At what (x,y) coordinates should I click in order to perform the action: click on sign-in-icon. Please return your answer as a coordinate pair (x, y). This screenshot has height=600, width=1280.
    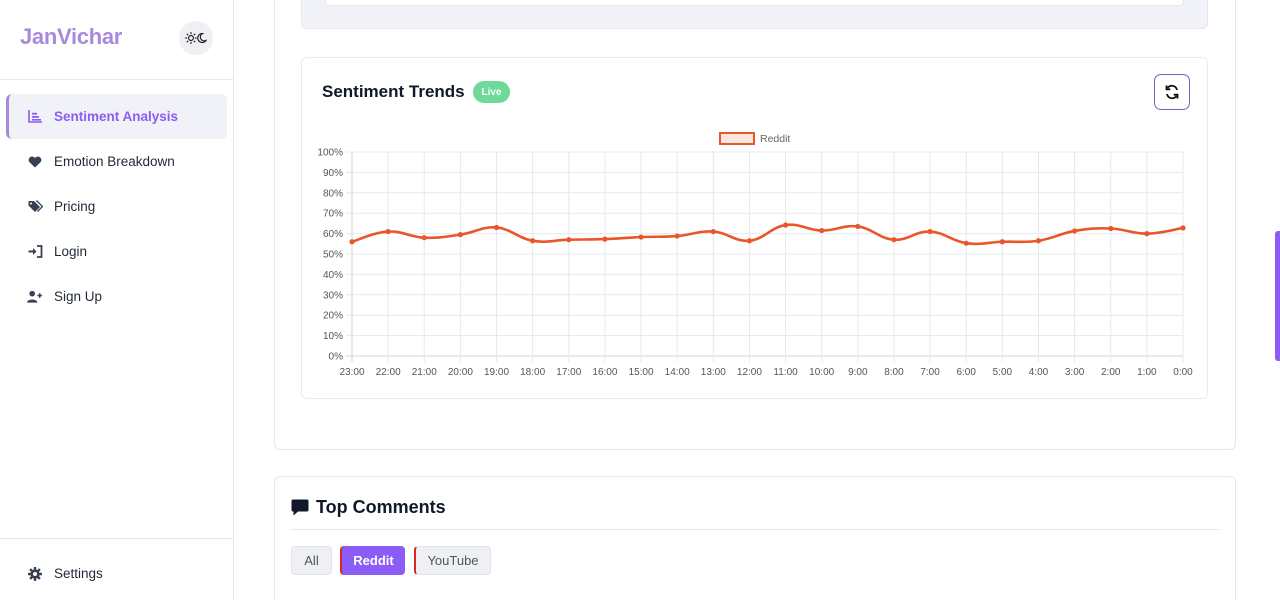
    Looking at the image, I should click on (35, 252).